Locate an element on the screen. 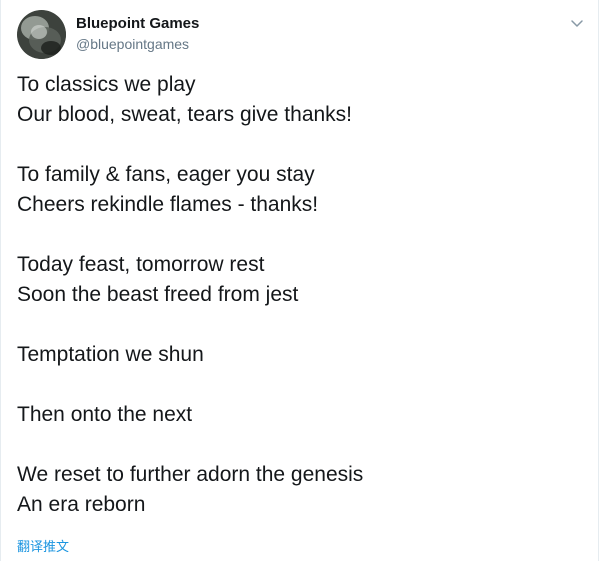  tweet-line: Our blood, sweat, tears give thanks! is located at coordinates (185, 114).